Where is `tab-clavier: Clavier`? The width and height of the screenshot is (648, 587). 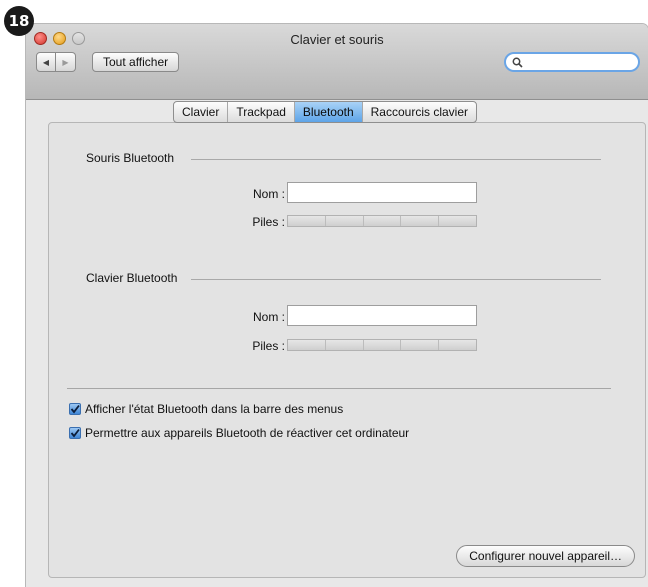 tab-clavier: Clavier is located at coordinates (201, 112).